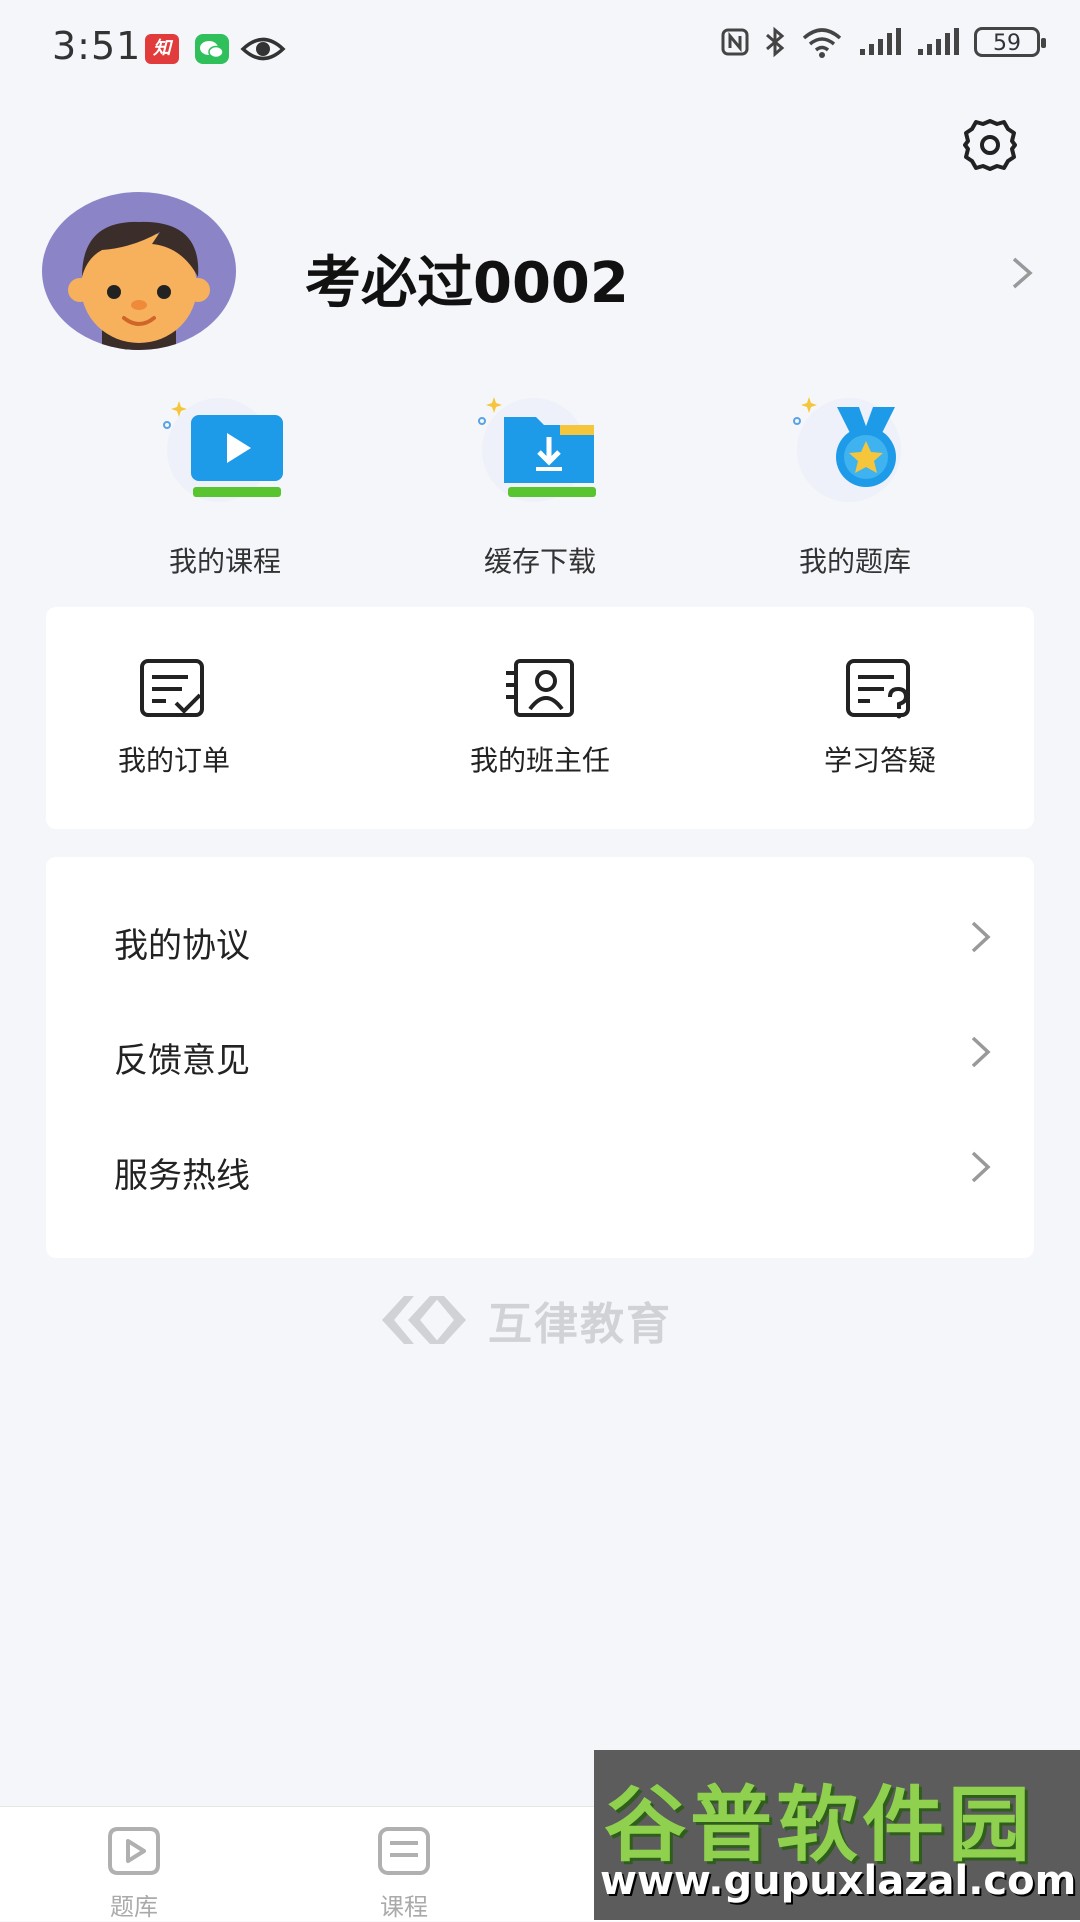 This screenshot has width=1080, height=1922. Describe the element at coordinates (139, 271) in the screenshot. I see `avatar` at that location.